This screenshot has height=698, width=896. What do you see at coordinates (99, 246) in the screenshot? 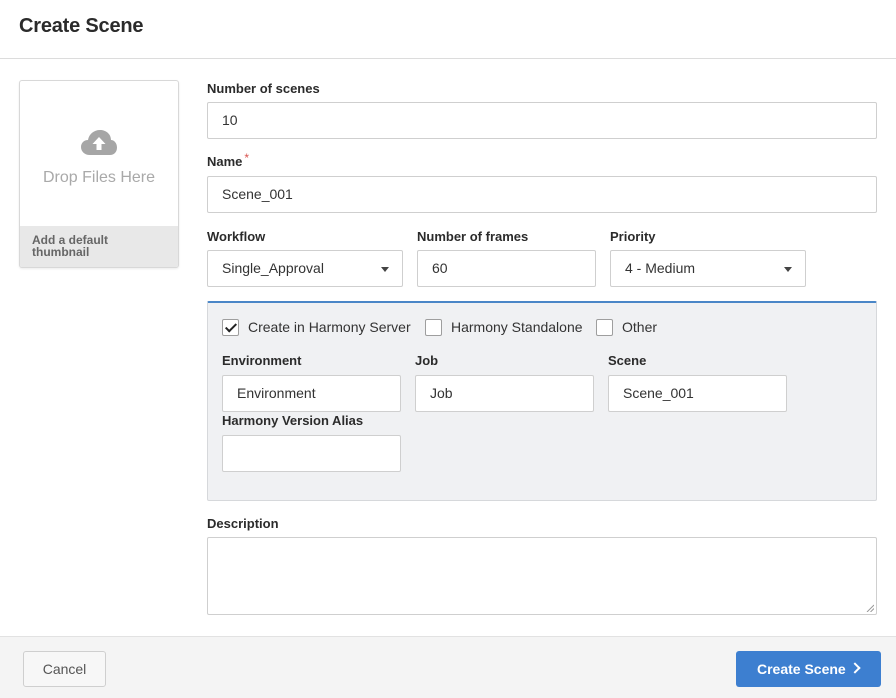
I see `add-default-thumbnail-button: Add a default thumbnail` at bounding box center [99, 246].